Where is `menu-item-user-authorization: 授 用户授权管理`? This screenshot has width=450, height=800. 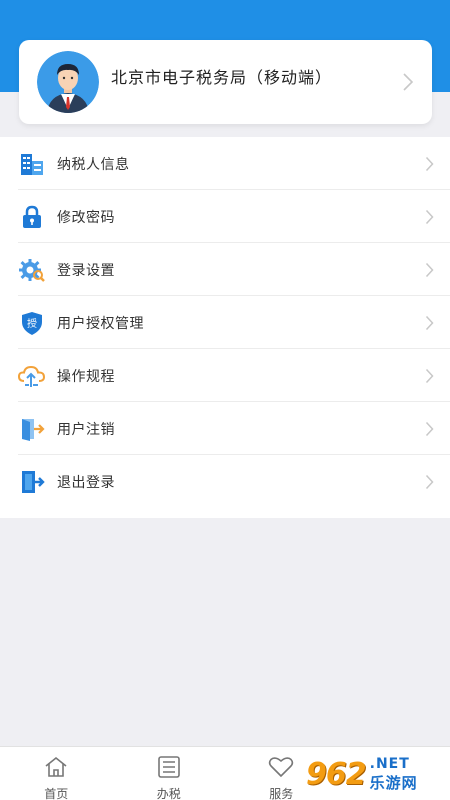
menu-item-user-authorization: 授 用户授权管理 is located at coordinates (225, 322).